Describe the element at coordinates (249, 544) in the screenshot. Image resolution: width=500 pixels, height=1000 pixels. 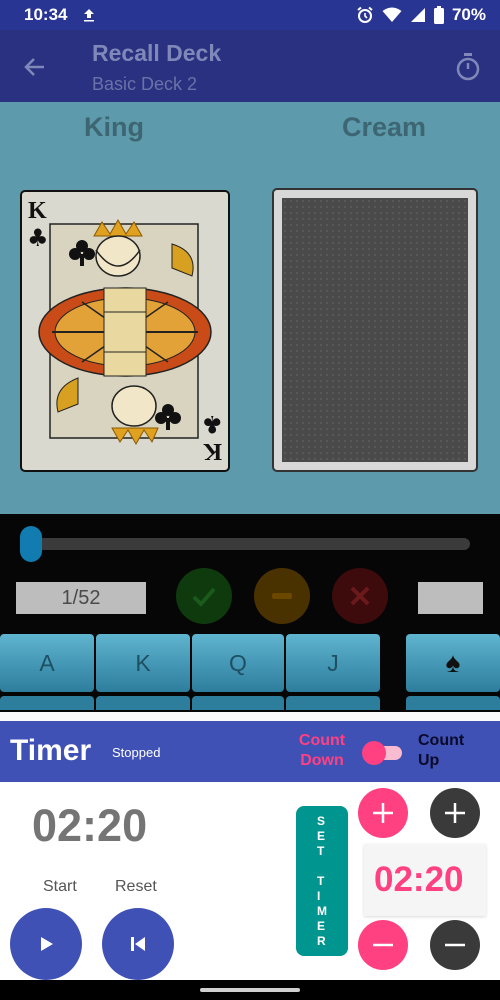
I see `progress-slider-track` at that location.